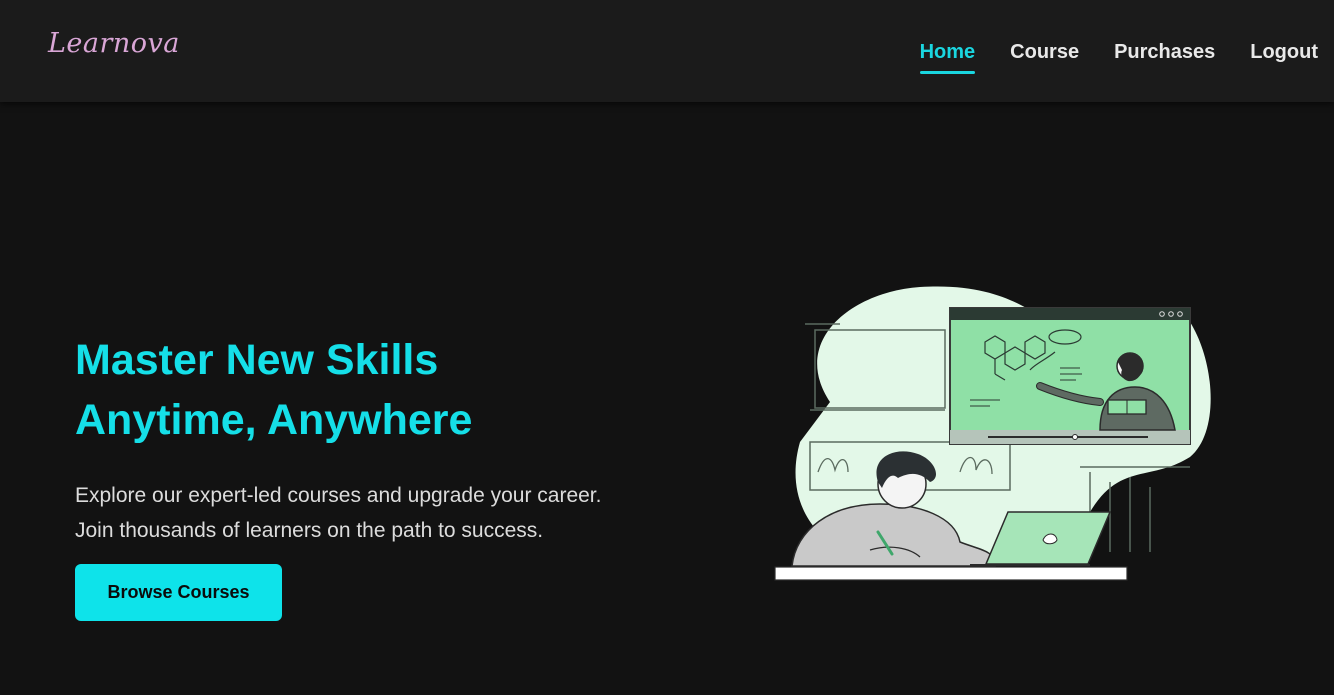  I want to click on hero-illustration, so click(992, 433).